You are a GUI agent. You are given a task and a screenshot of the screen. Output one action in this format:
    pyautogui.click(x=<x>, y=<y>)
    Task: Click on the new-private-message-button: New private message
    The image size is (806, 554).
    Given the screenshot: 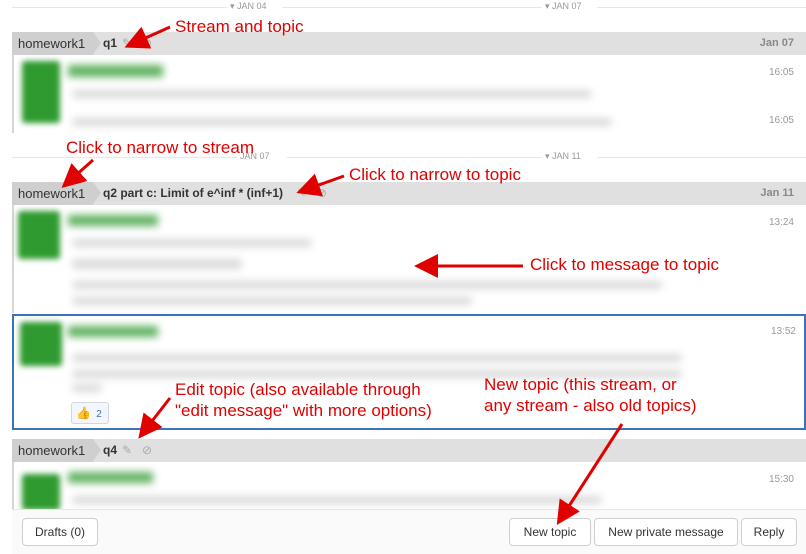 What is the action you would take?
    pyautogui.click(x=666, y=532)
    